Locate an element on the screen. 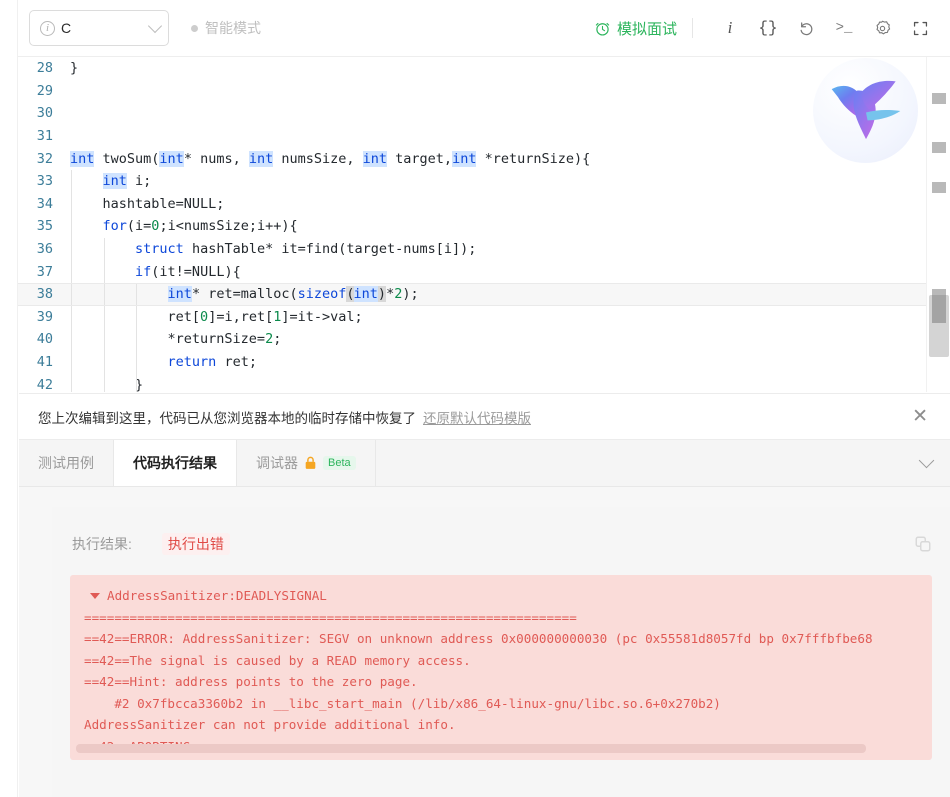 This screenshot has height=797, width=950. code-line: 37 if(it!=NULL){ is located at coordinates (472, 271).